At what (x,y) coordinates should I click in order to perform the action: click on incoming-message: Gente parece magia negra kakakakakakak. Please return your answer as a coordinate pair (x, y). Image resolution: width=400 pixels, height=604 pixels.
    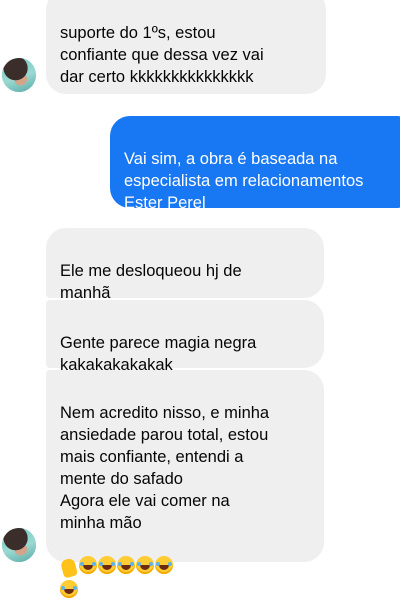
    Looking at the image, I should click on (185, 337).